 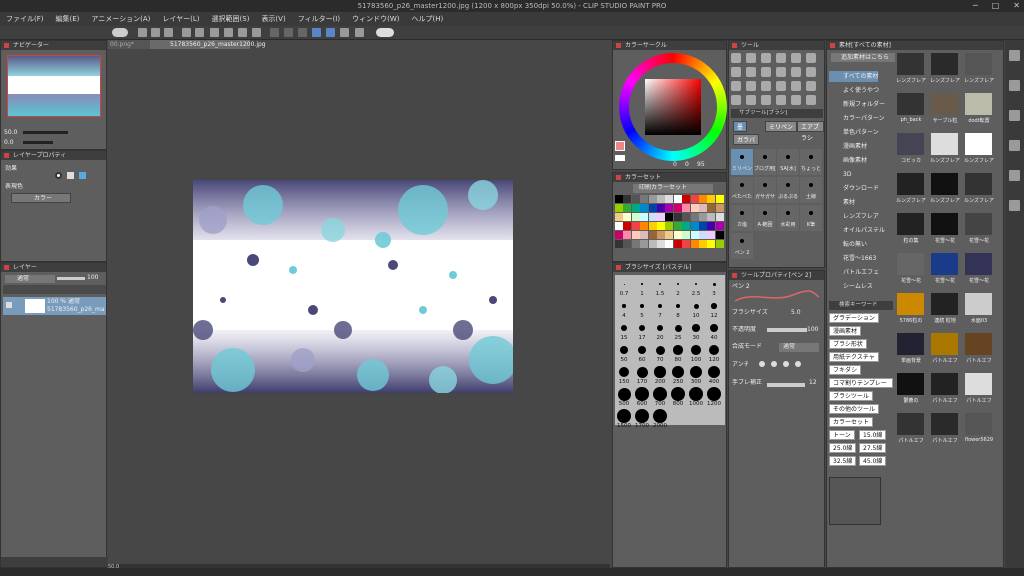 I want to click on brush-size-cell: 2, so click(x=678, y=286).